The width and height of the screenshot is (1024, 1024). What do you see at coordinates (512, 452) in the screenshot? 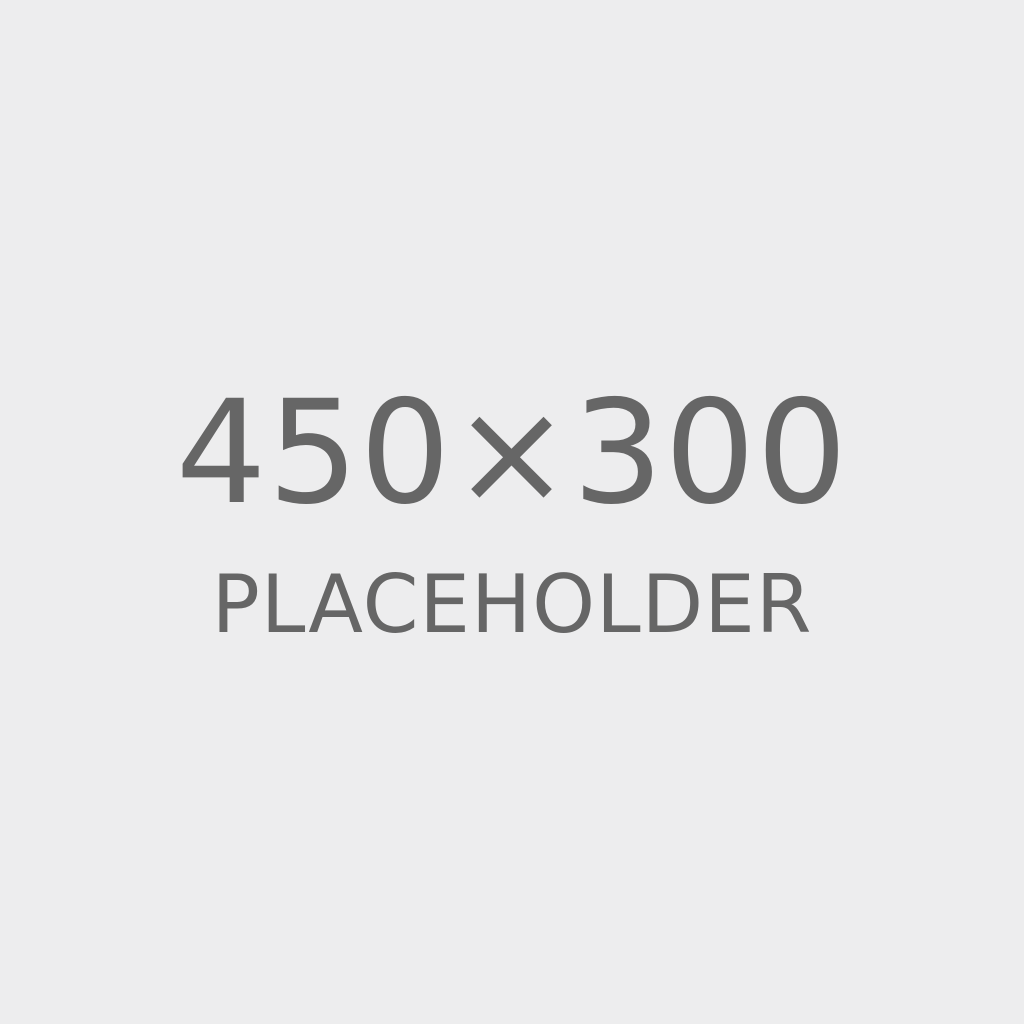
I see `placeholder-dimensions: 450×300` at bounding box center [512, 452].